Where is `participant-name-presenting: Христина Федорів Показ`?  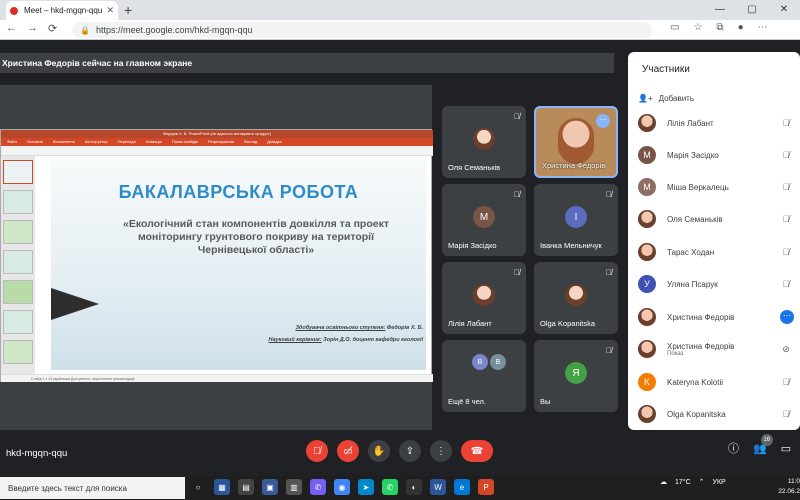 participant-name-presenting: Христина Федорів Показ is located at coordinates (722, 349).